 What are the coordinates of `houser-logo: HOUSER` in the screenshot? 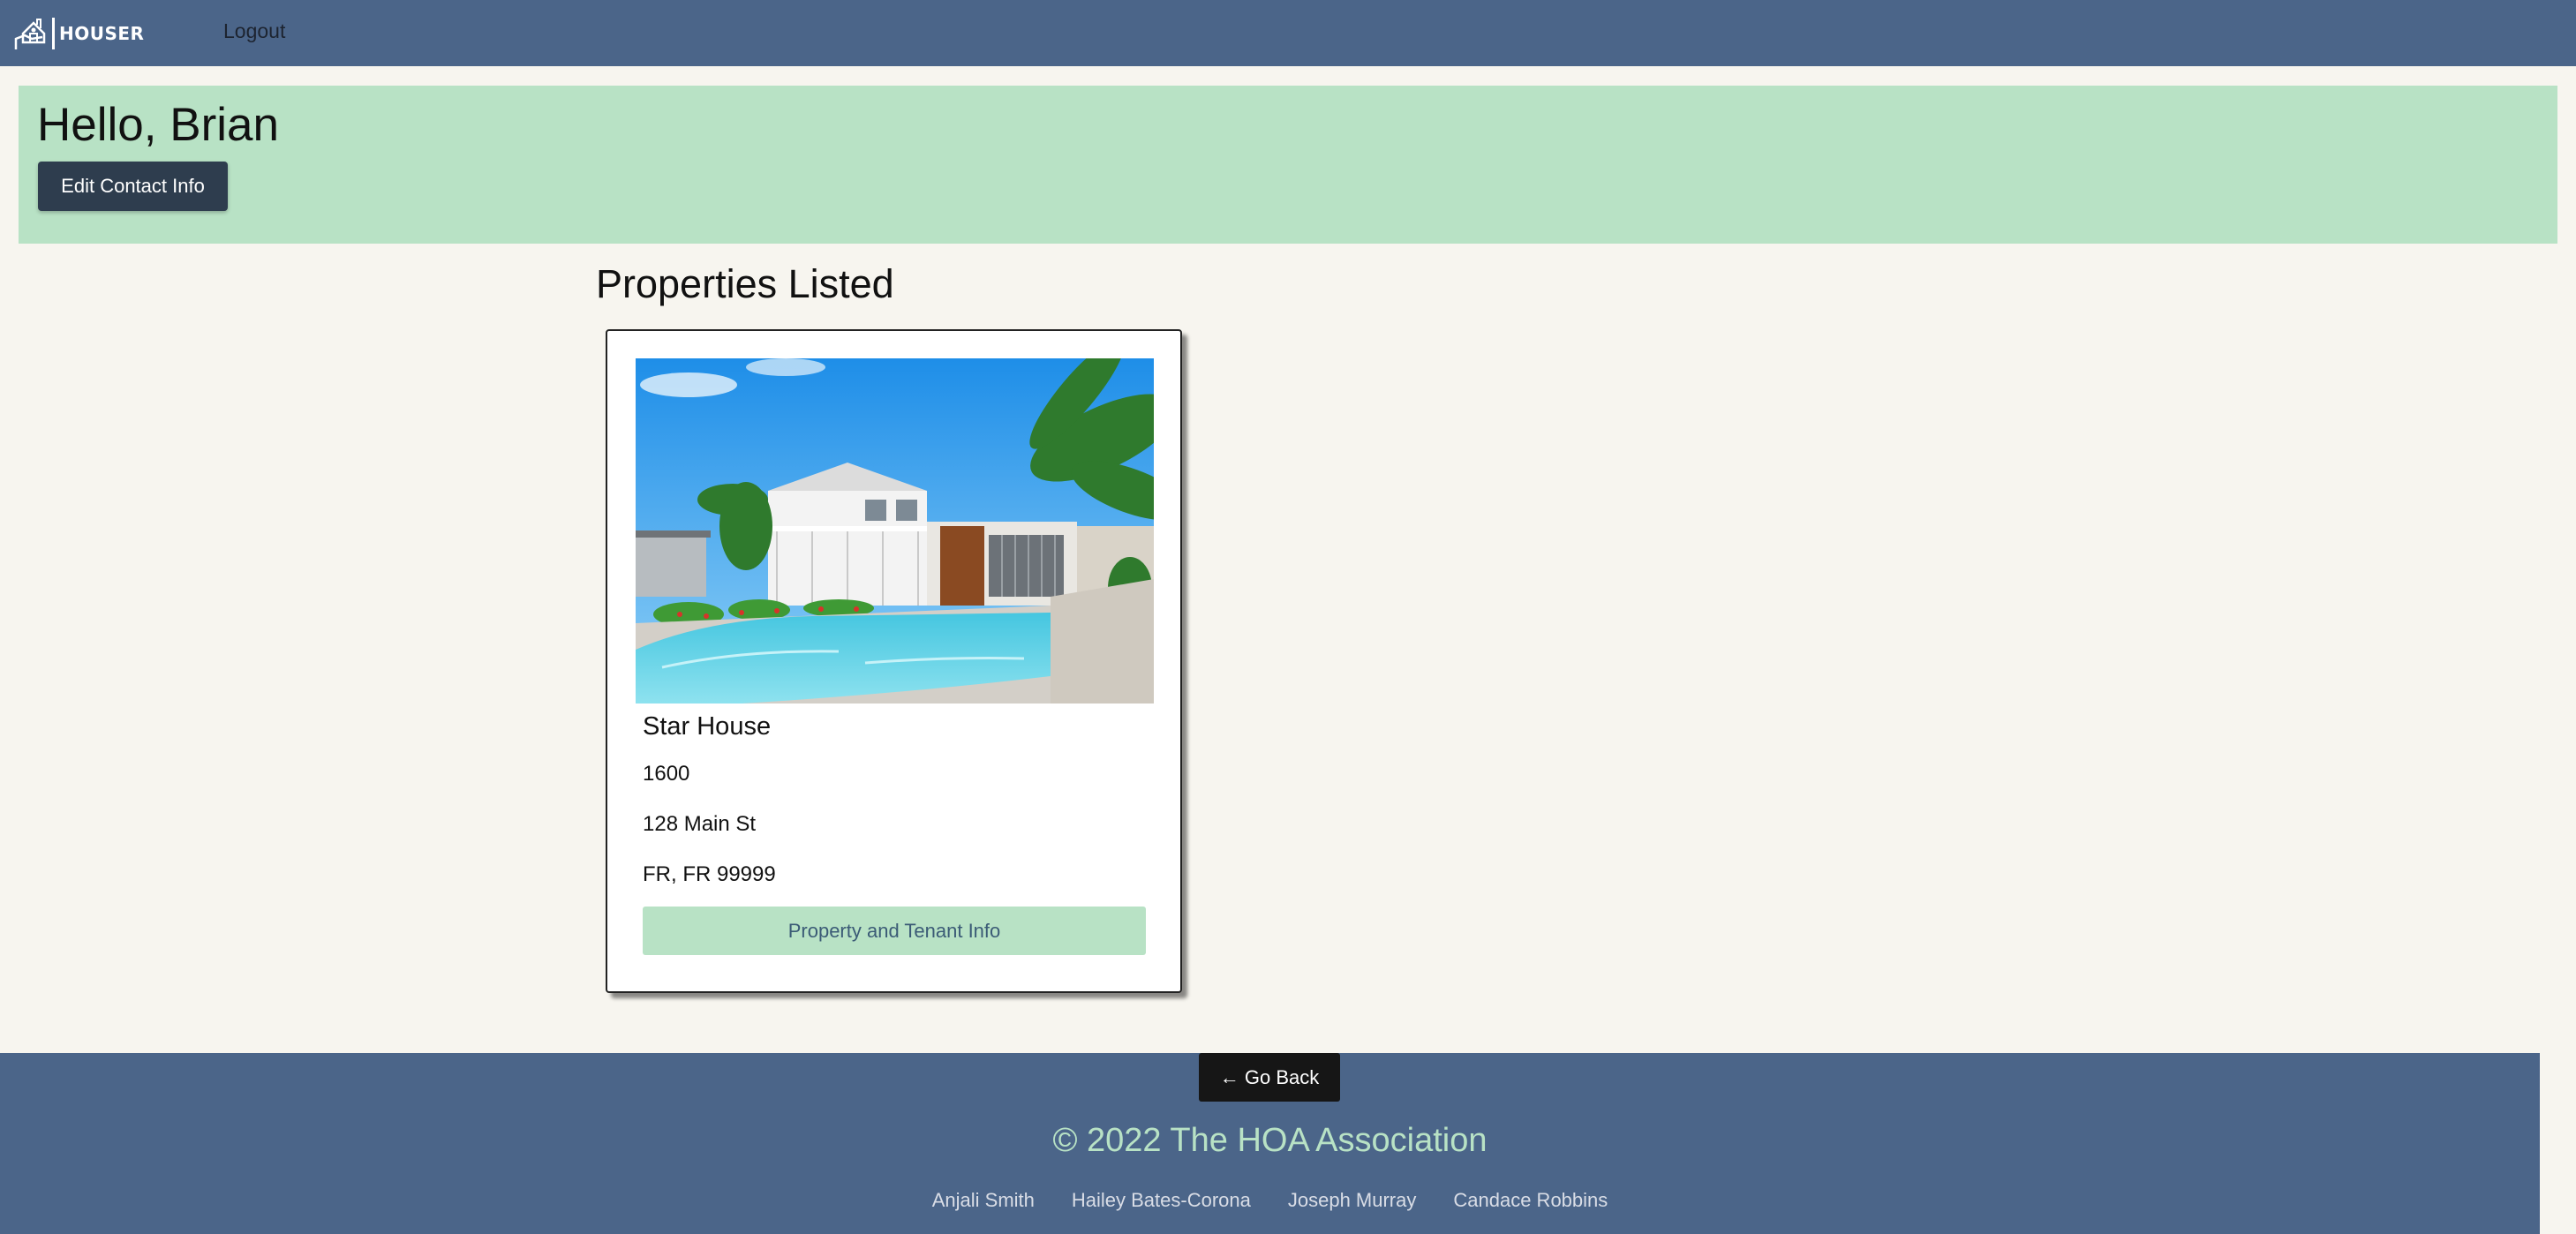 It's located at (78, 33).